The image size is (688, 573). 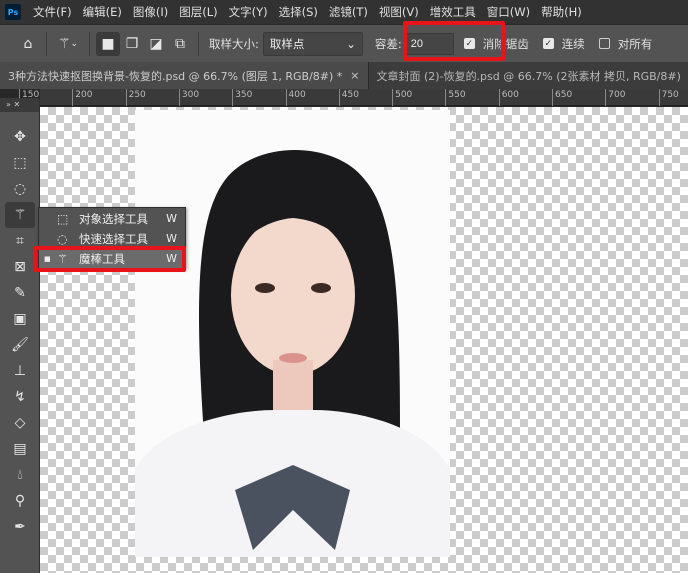 I want to click on sample-size-value: 取样点, so click(x=287, y=43).